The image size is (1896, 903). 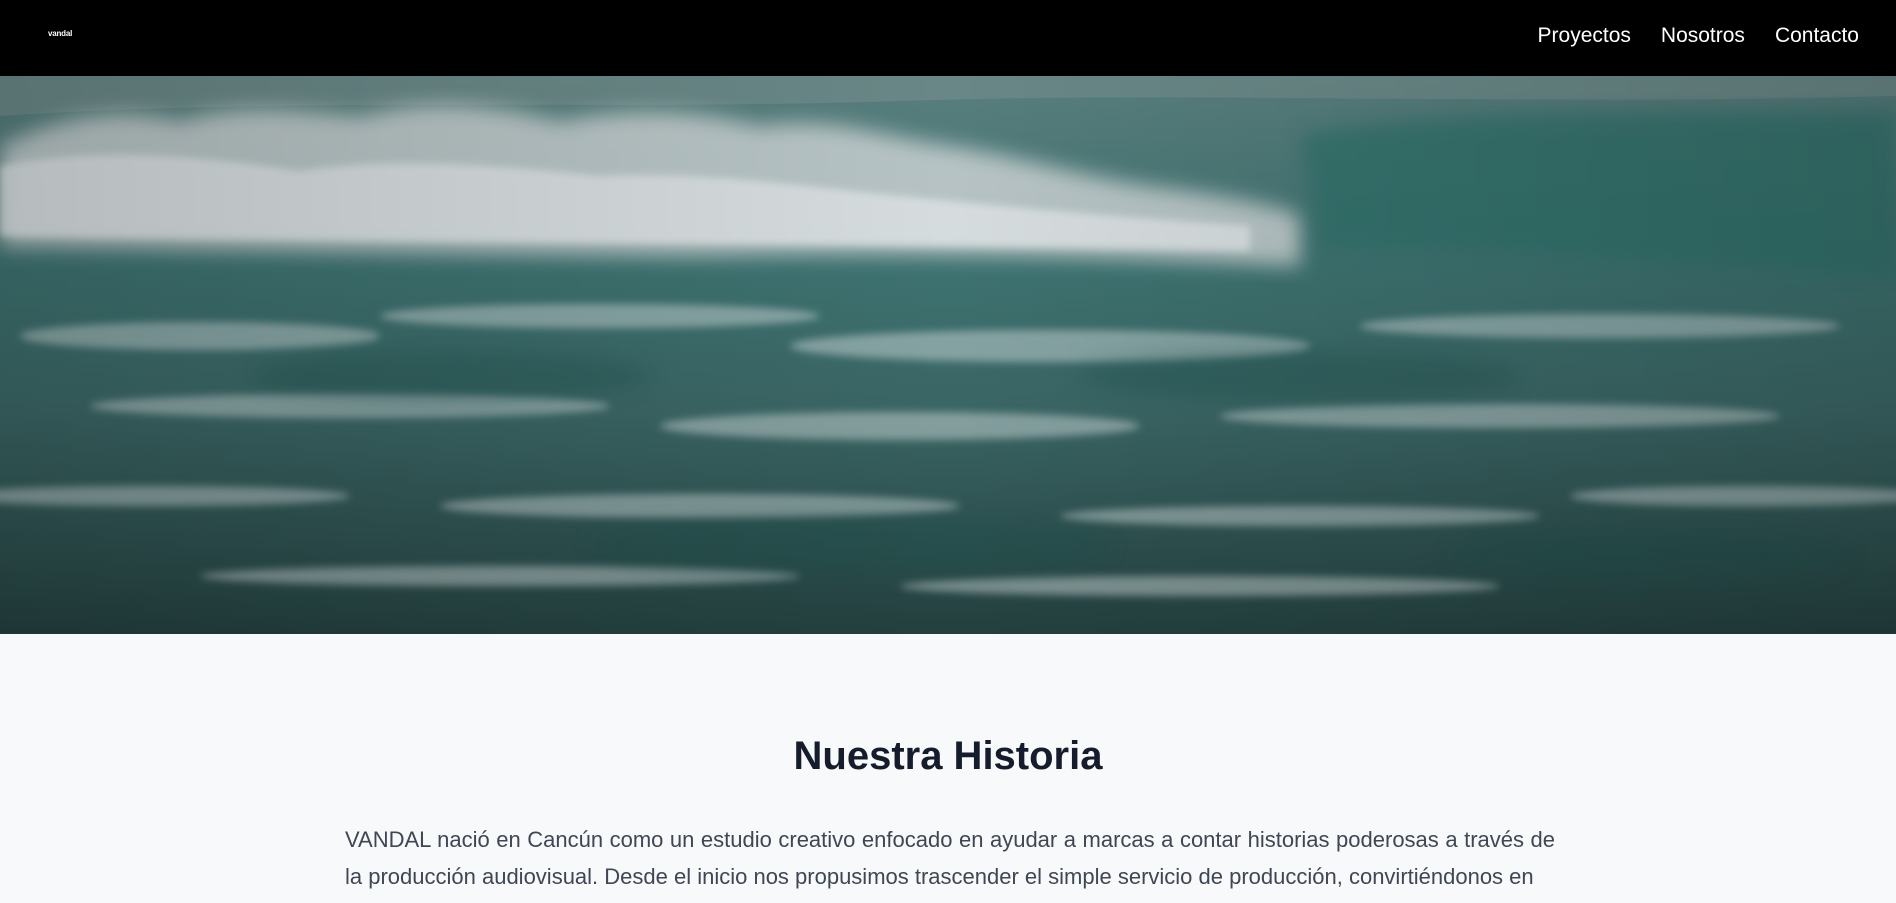 I want to click on nav-link-nosotros: Nosotros, so click(x=1703, y=36).